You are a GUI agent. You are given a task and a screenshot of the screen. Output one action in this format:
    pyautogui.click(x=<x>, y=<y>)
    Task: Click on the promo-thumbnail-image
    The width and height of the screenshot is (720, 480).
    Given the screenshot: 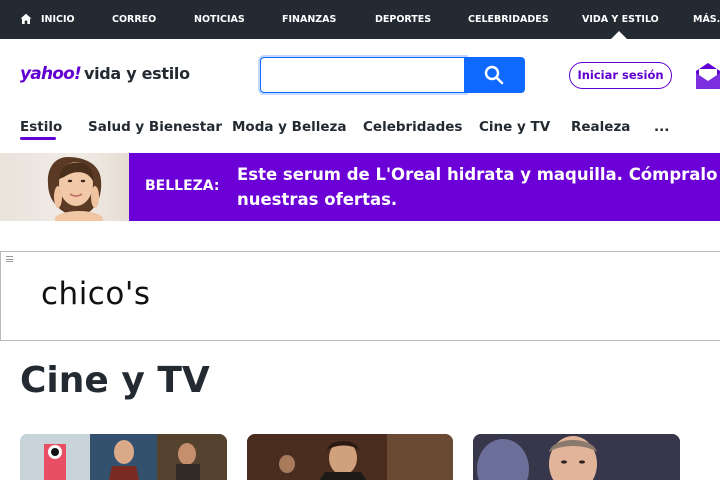 What is the action you would take?
    pyautogui.click(x=64, y=187)
    